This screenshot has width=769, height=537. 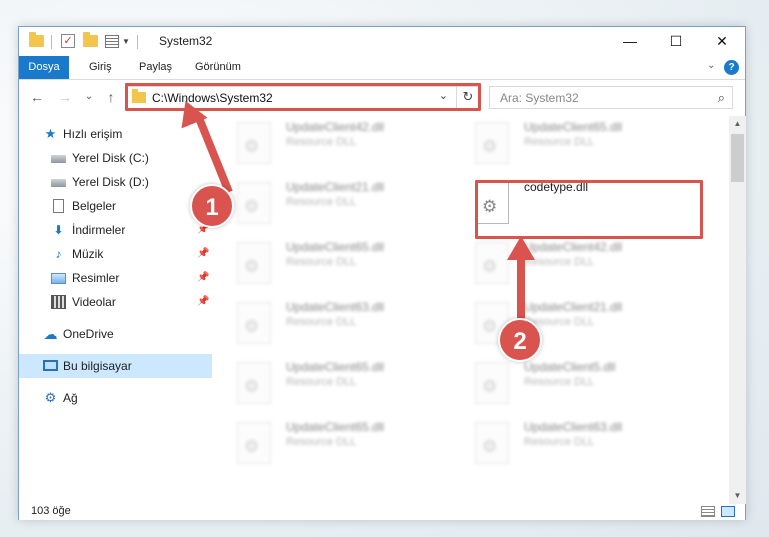 I want to click on minimize-button: —, so click(x=630, y=41).